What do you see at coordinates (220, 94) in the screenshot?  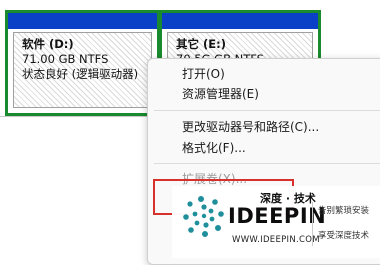 I see `menu-item-explorer: 资源管理器(E)` at bounding box center [220, 94].